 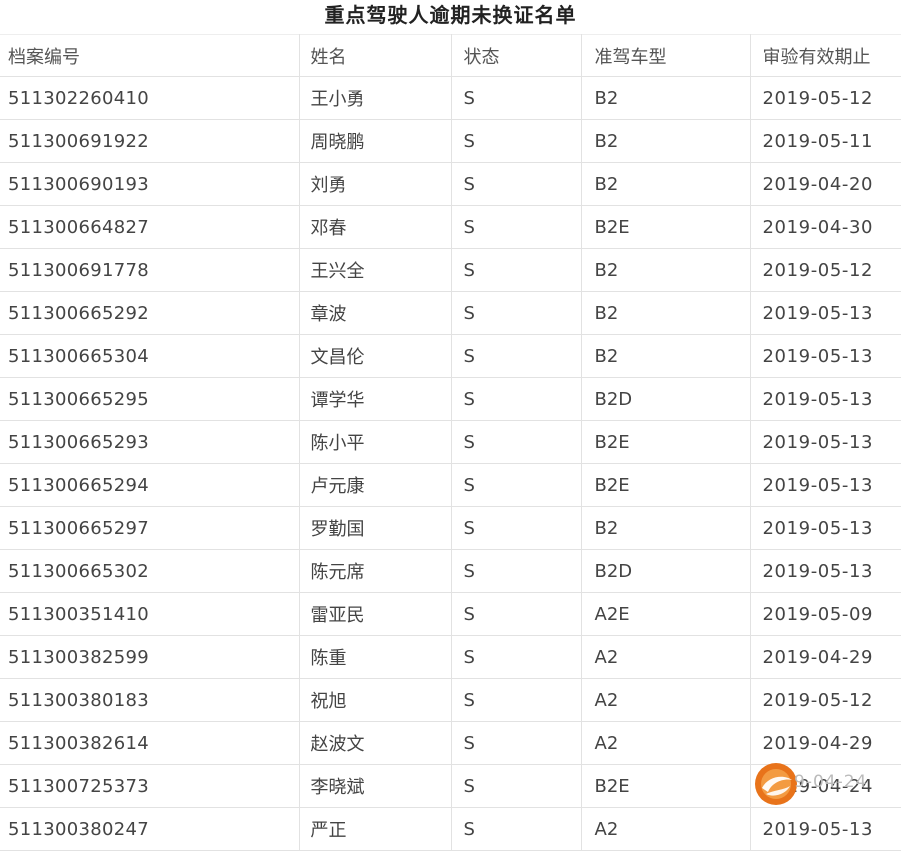 I want to click on table-row: 511300665292 章波 S B2 2019-05-13, so click(x=450, y=313).